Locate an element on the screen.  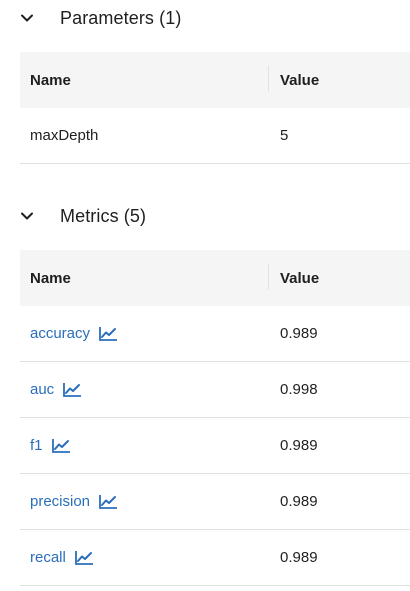
metric-name-cell: accuracy is located at coordinates (74, 333).